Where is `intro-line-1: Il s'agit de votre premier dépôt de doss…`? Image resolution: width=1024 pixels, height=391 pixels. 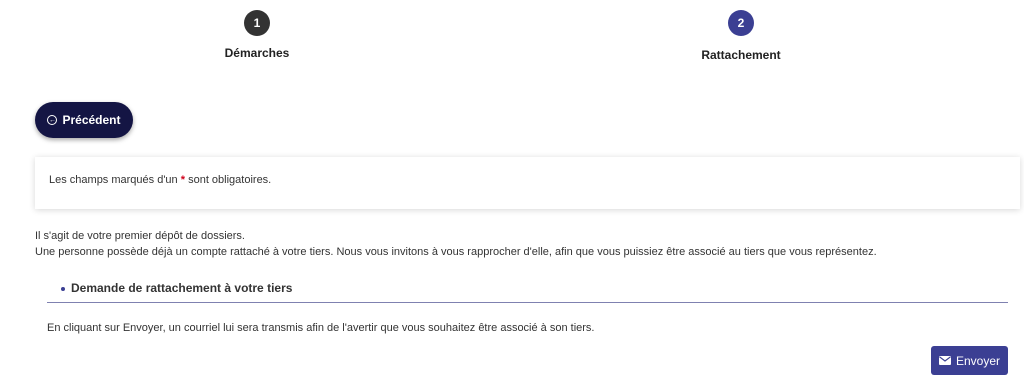
intro-line-1: Il s'agit de votre premier dépôt de doss… is located at coordinates (140, 236).